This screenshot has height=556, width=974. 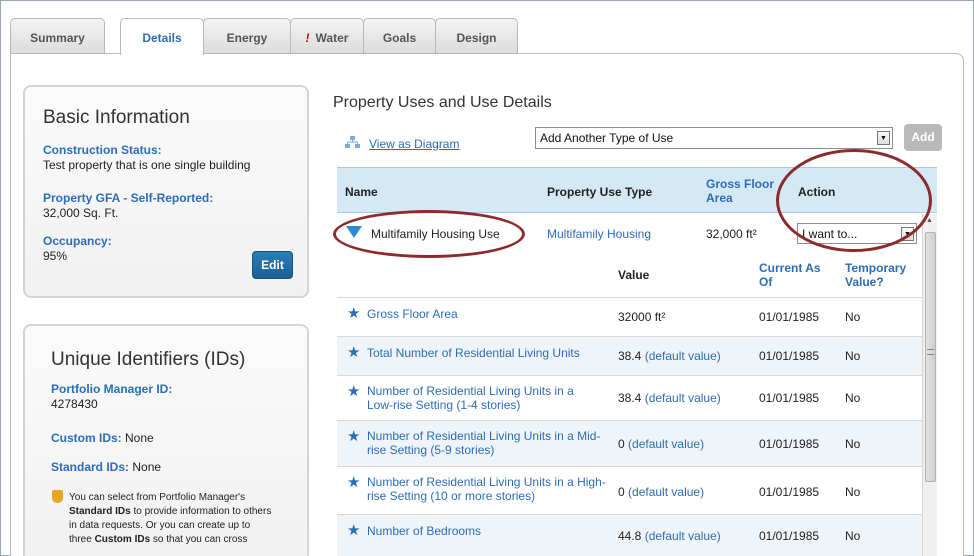 I want to click on basic-info-title: Basic Information, so click(x=116, y=117).